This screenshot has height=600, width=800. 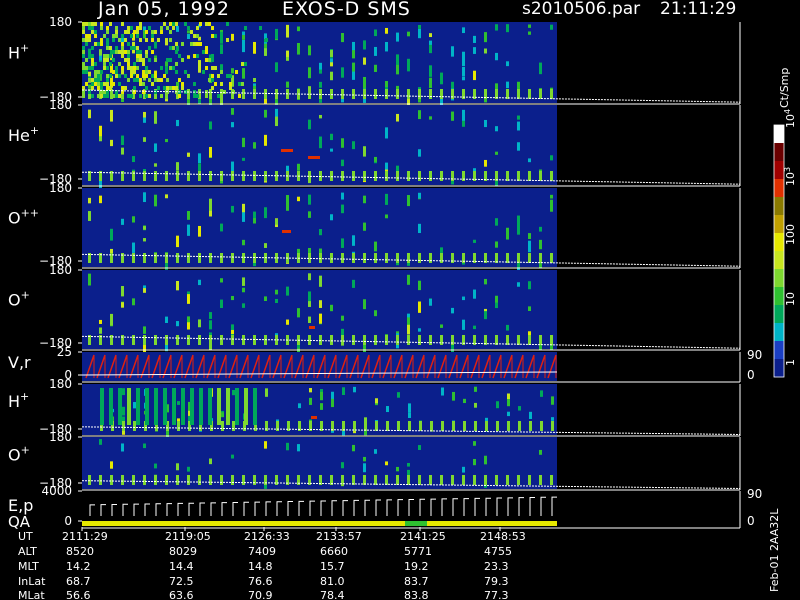 What do you see at coordinates (418, 551) in the screenshot?
I see `footer-value: 5771` at bounding box center [418, 551].